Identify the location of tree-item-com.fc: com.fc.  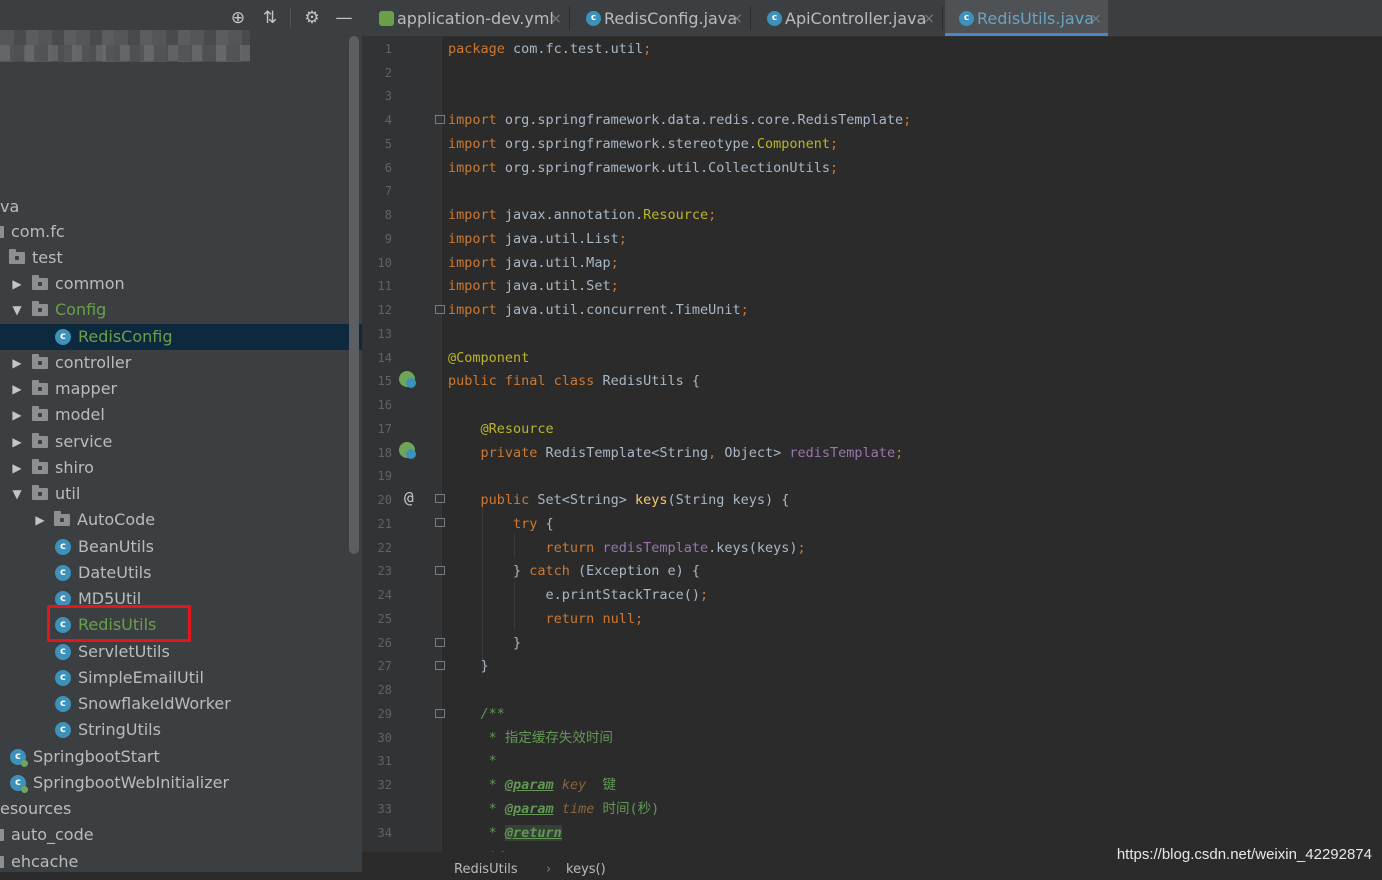
(181, 232).